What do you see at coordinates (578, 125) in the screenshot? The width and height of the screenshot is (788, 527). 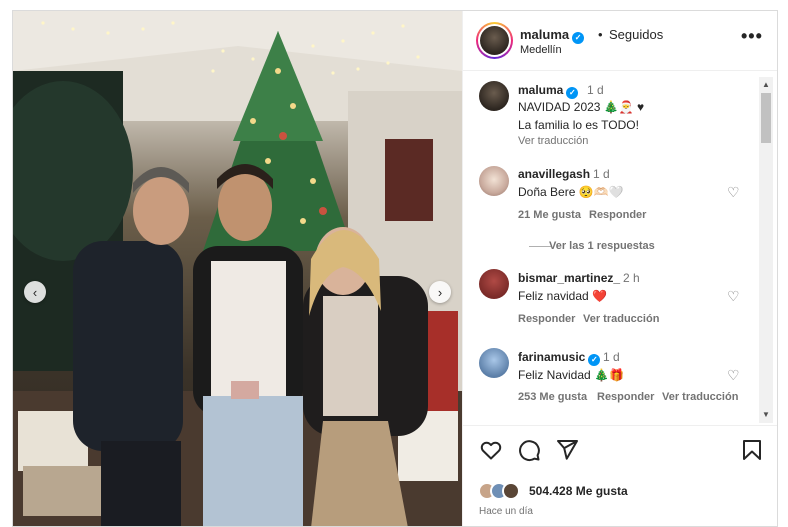 I see `caption-line-2: La familia lo es TODO!` at bounding box center [578, 125].